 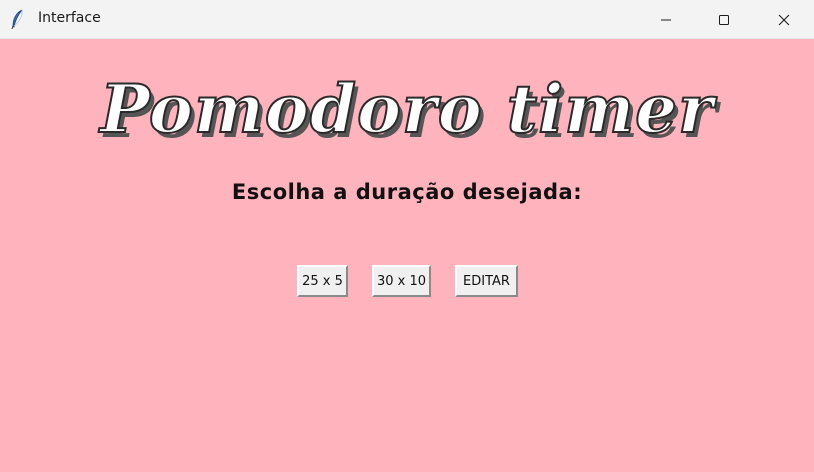 What do you see at coordinates (401, 281) in the screenshot?
I see `option-30x10-button: 30 x 10` at bounding box center [401, 281].